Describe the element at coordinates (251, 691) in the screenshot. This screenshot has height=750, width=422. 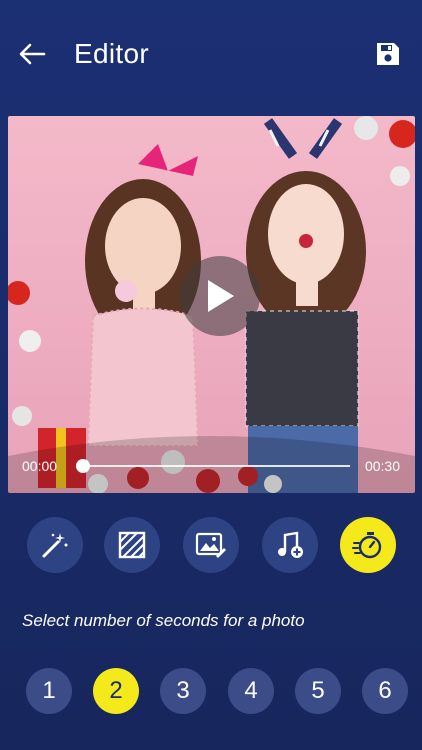
I see `seconds-option-4: 4` at that location.